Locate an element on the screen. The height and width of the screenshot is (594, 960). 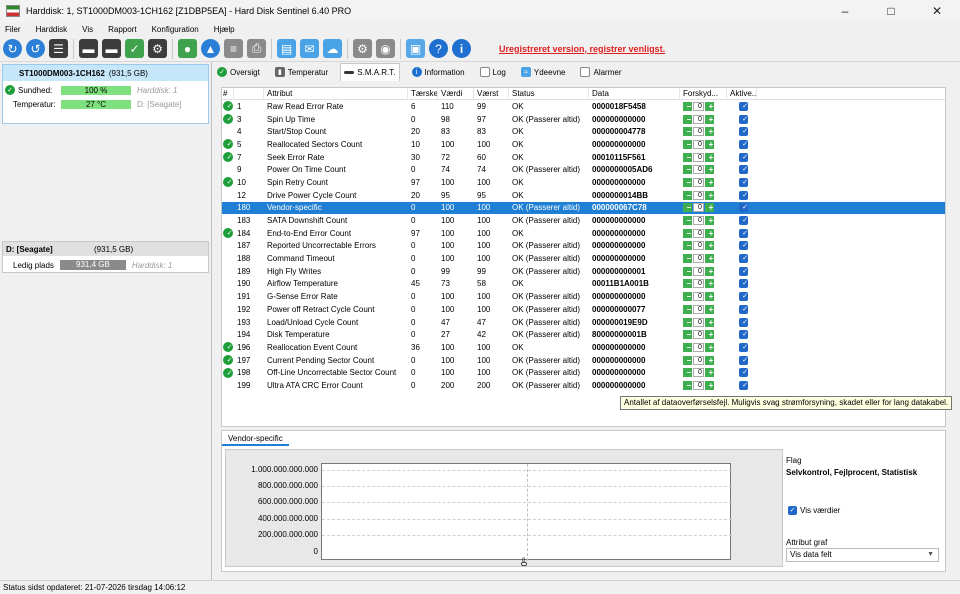
tab-ydeevne: ≈ Ydeevne is located at coordinates (543, 72).